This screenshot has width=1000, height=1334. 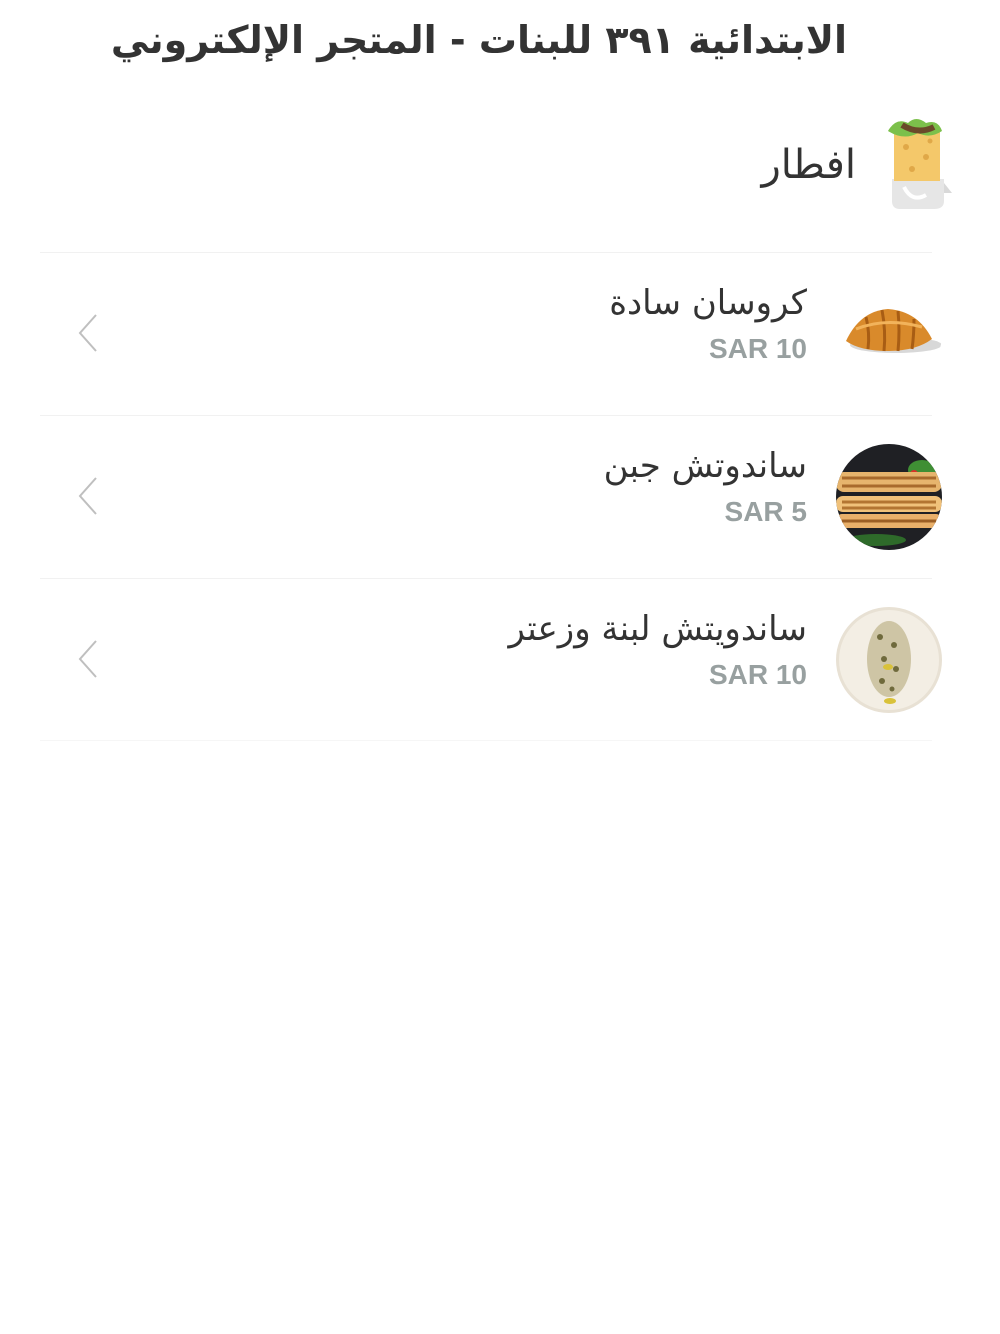 What do you see at coordinates (708, 303) in the screenshot?
I see `product-name: كروسان سادة` at bounding box center [708, 303].